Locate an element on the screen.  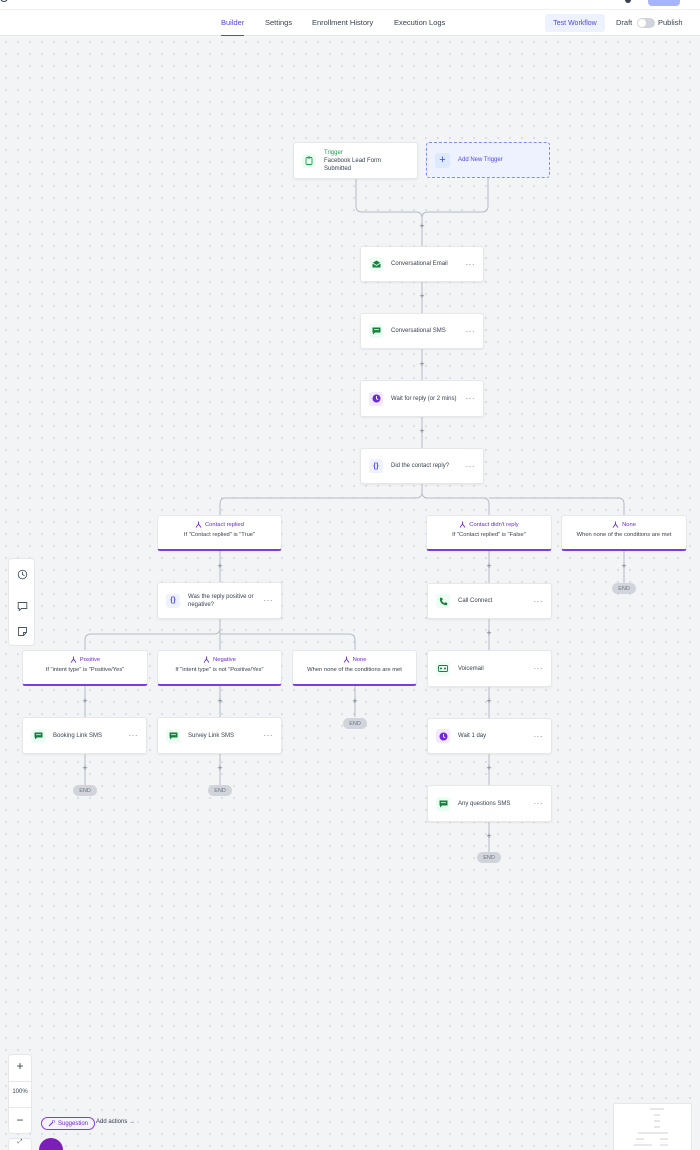
action-voicemail: Voicemail ··· is located at coordinates (489, 668).